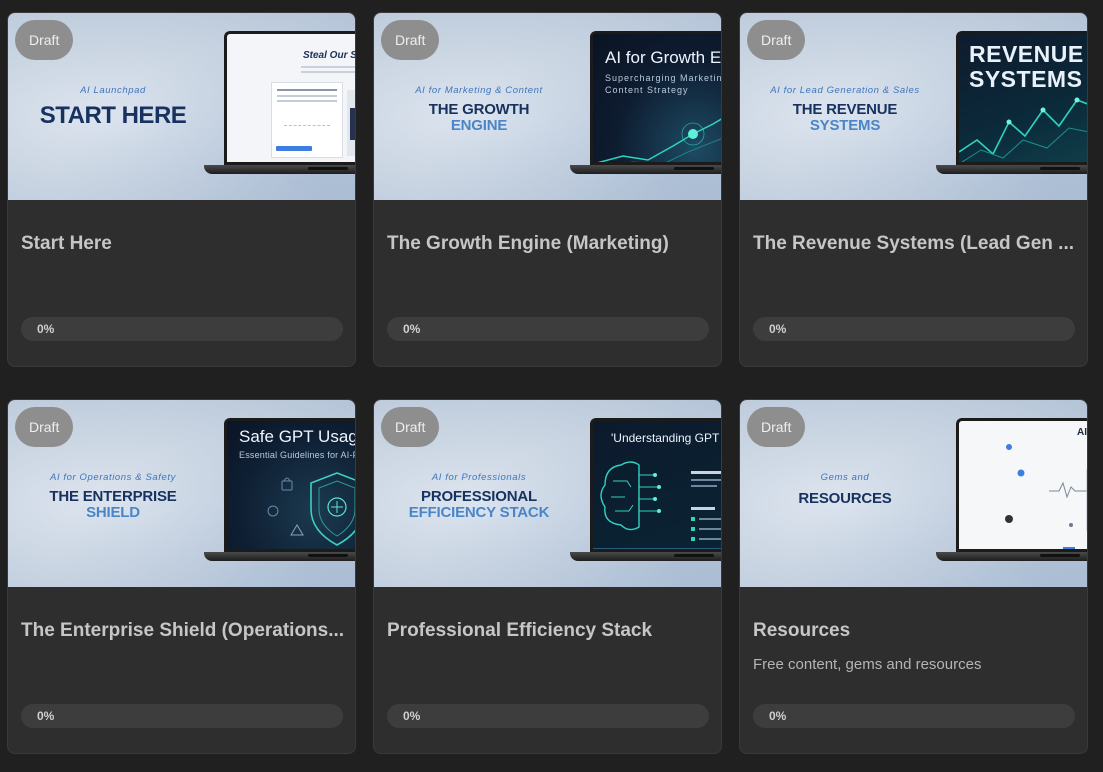 The height and width of the screenshot is (772, 1103). I want to click on laptop-screen: Steal Our Sys, so click(289, 98).